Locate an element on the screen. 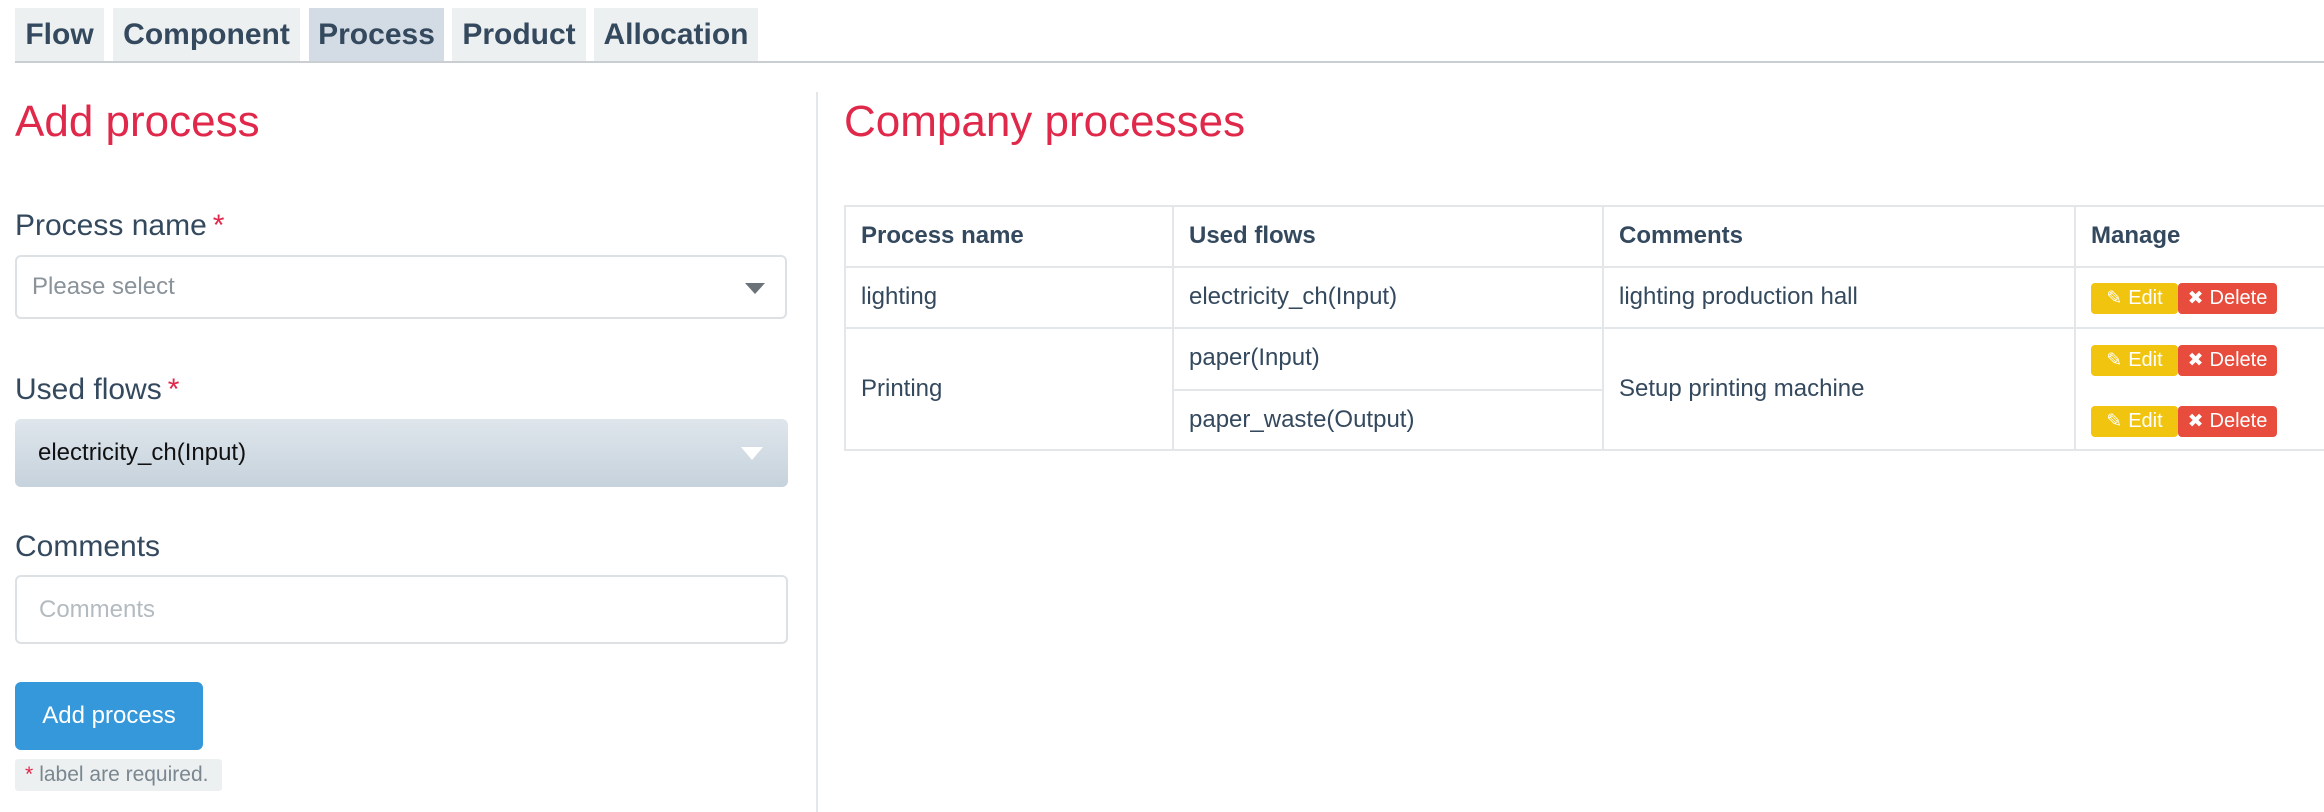 This screenshot has width=2324, height=812. used-flow-cell: paper_waste(Output) is located at coordinates (1302, 419).